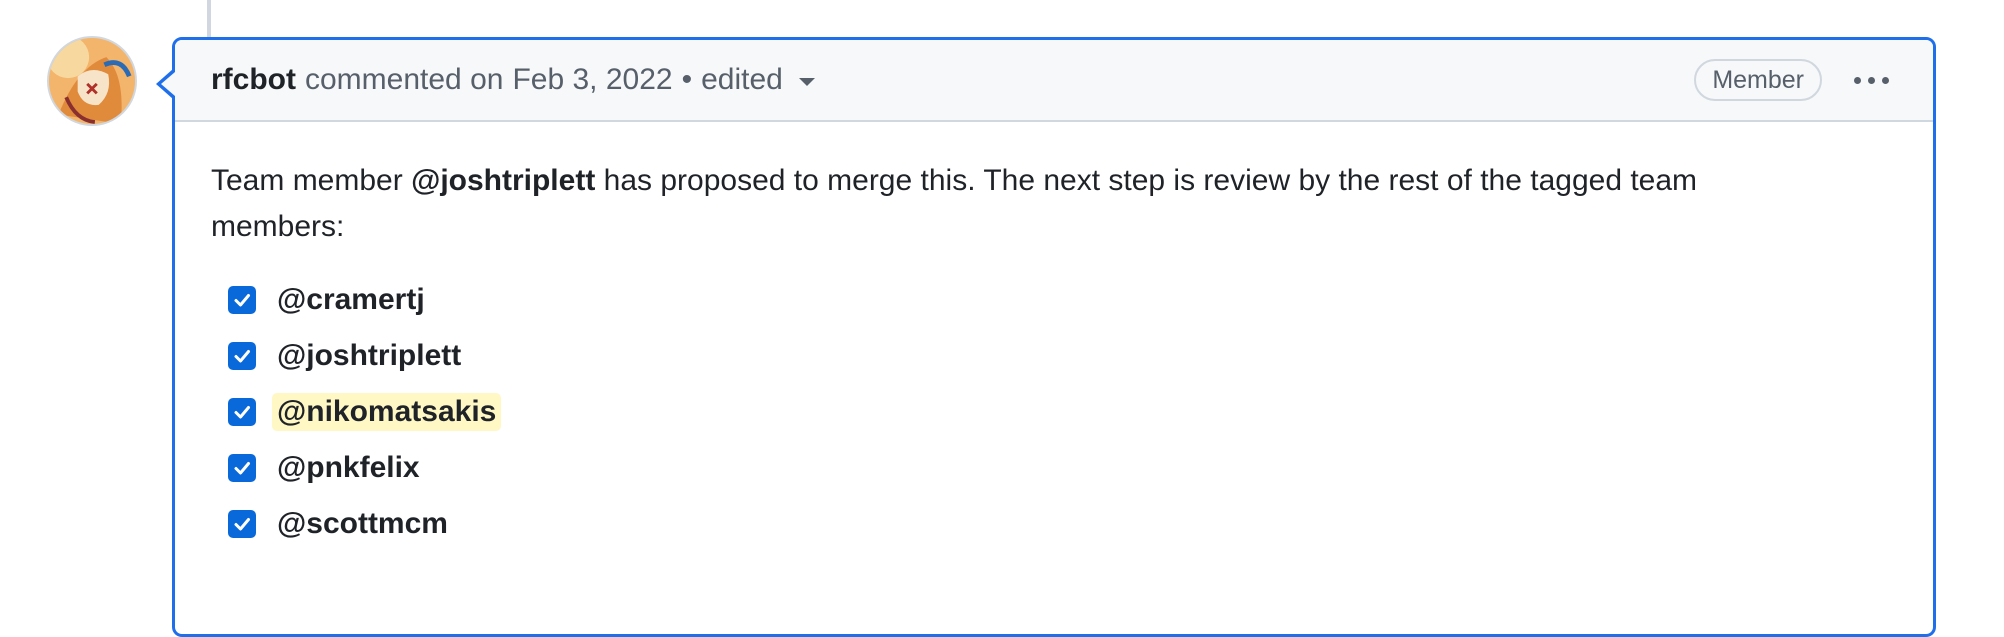  What do you see at coordinates (362, 524) in the screenshot?
I see `reviewer-mention: @scottmcm` at bounding box center [362, 524].